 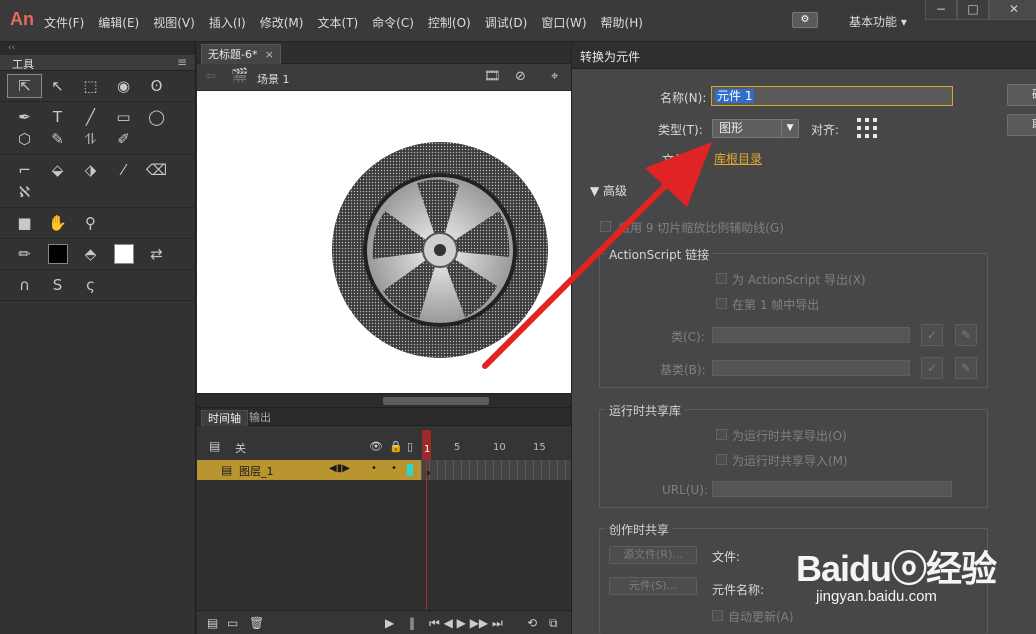 I want to click on menu-edit: 编辑(E), so click(x=118, y=22).